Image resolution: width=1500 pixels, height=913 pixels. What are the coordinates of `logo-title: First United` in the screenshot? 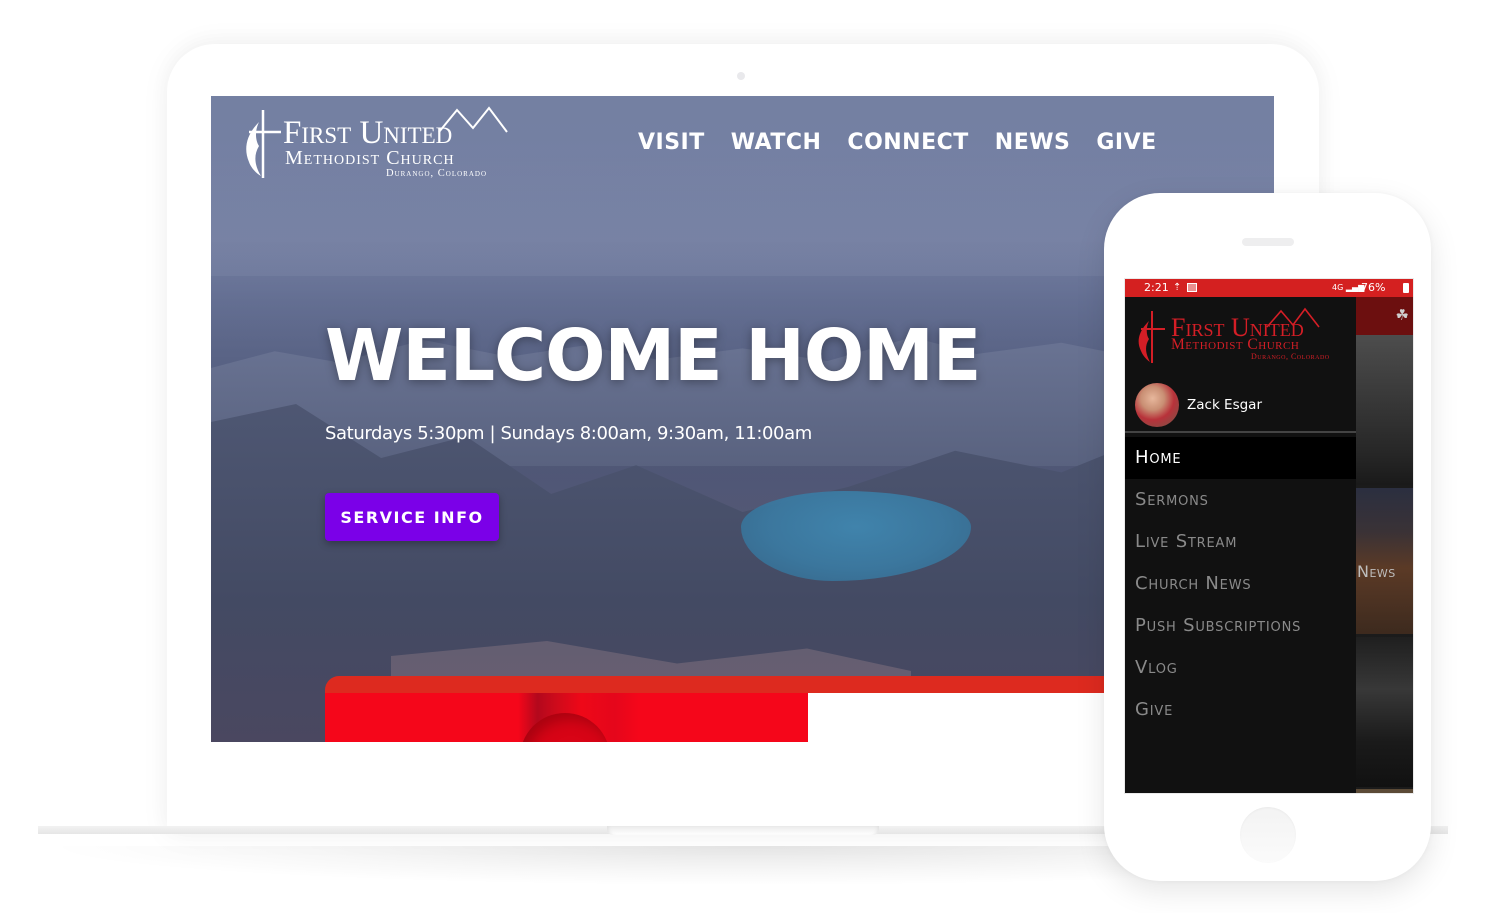 It's located at (368, 133).